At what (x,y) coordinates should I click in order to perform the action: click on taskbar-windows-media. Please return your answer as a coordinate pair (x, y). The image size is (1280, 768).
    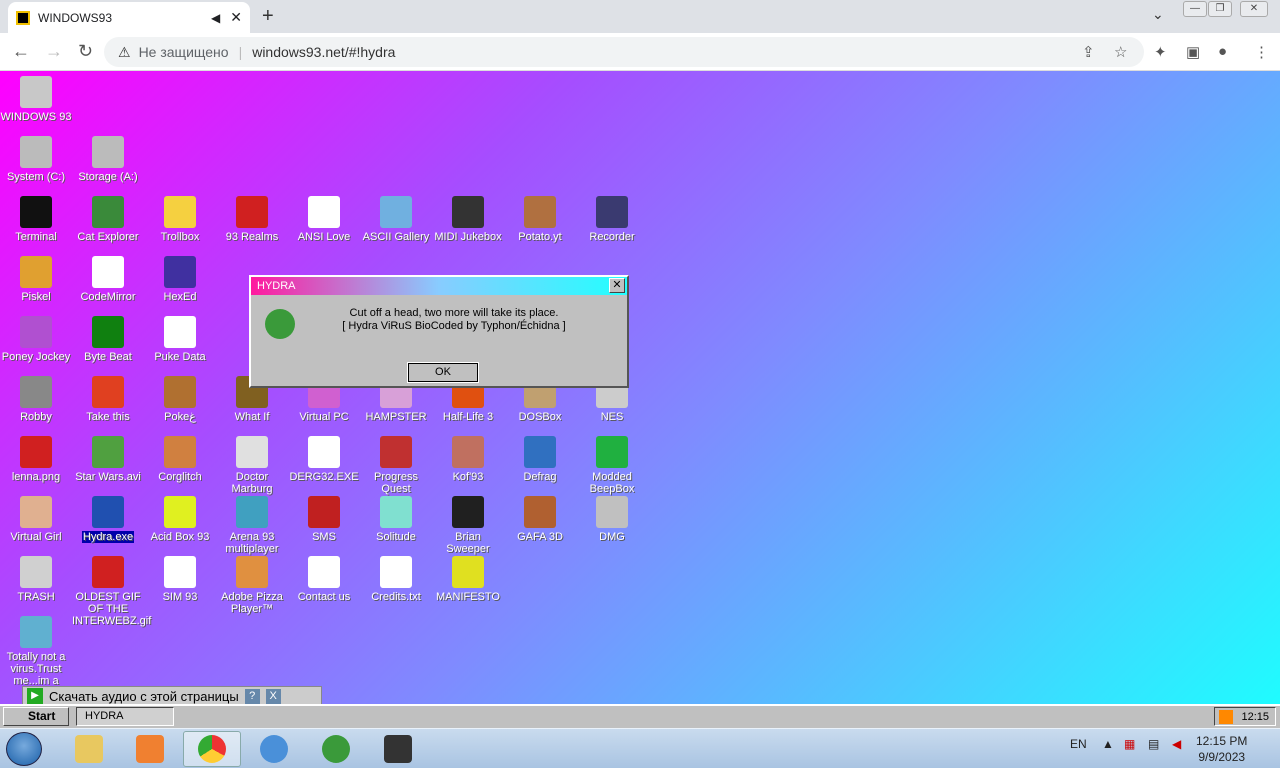
    Looking at the image, I should click on (336, 749).